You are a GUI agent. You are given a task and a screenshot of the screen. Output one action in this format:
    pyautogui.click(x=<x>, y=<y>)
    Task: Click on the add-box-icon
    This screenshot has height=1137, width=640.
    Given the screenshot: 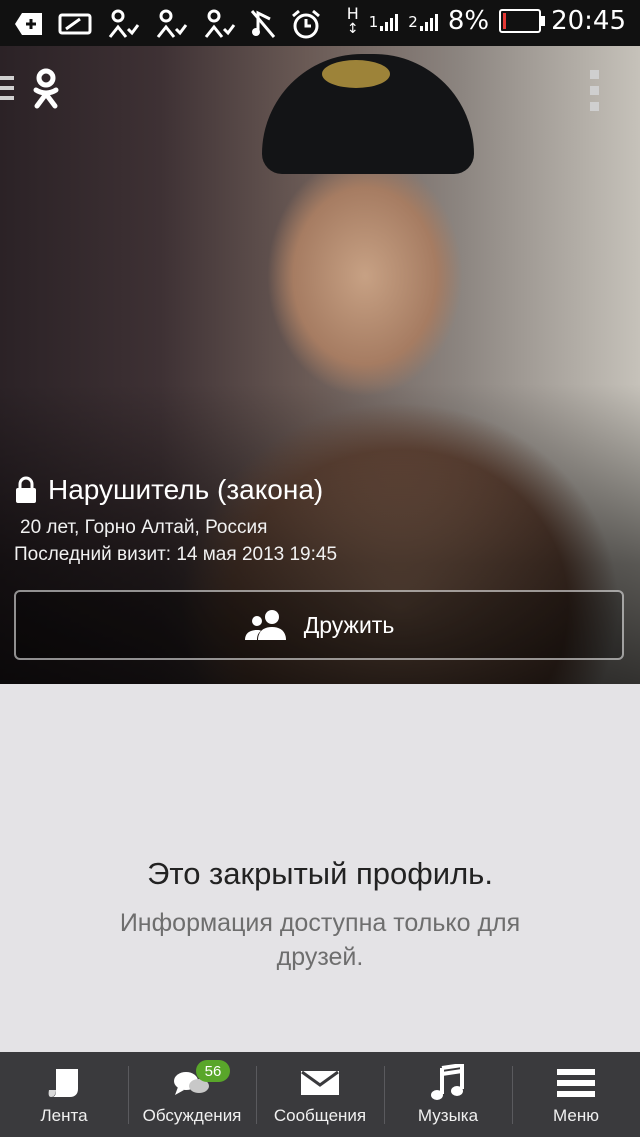 What is the action you would take?
    pyautogui.click(x=28, y=24)
    